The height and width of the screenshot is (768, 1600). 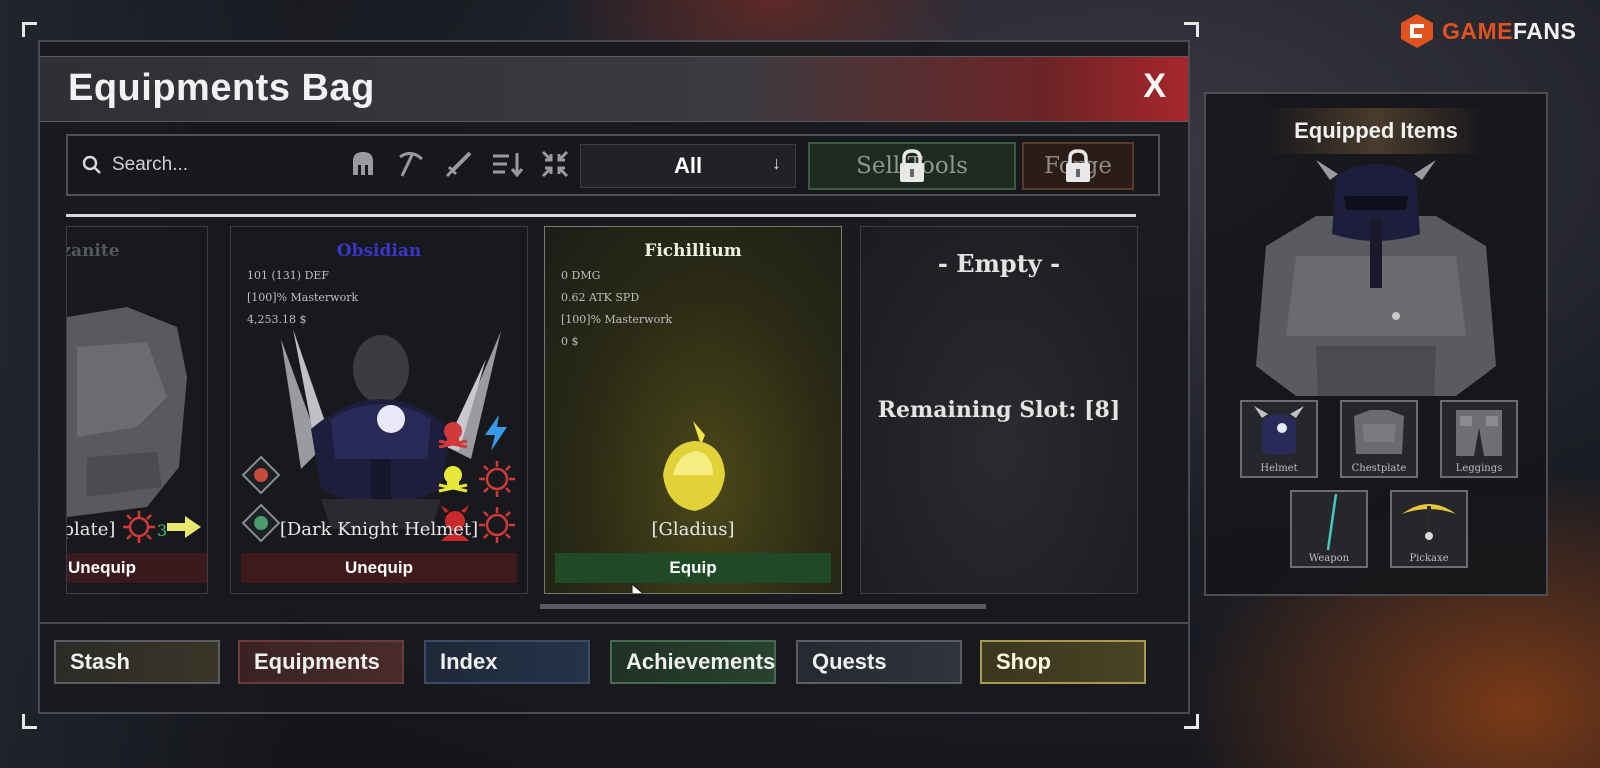 I want to click on tab-stash: Stash, so click(x=137, y=662).